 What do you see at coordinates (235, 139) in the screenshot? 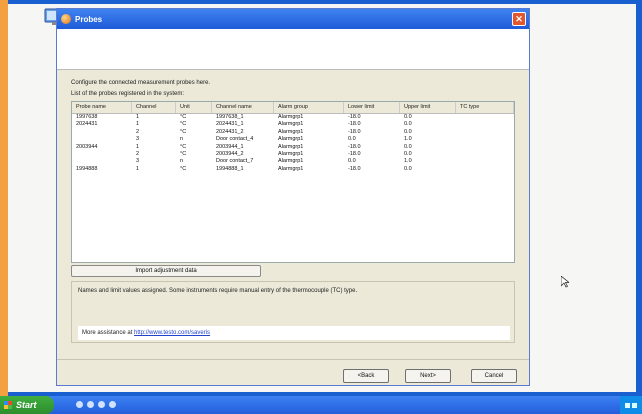
I see `cell-channel-name: Door contact_4` at bounding box center [235, 139].